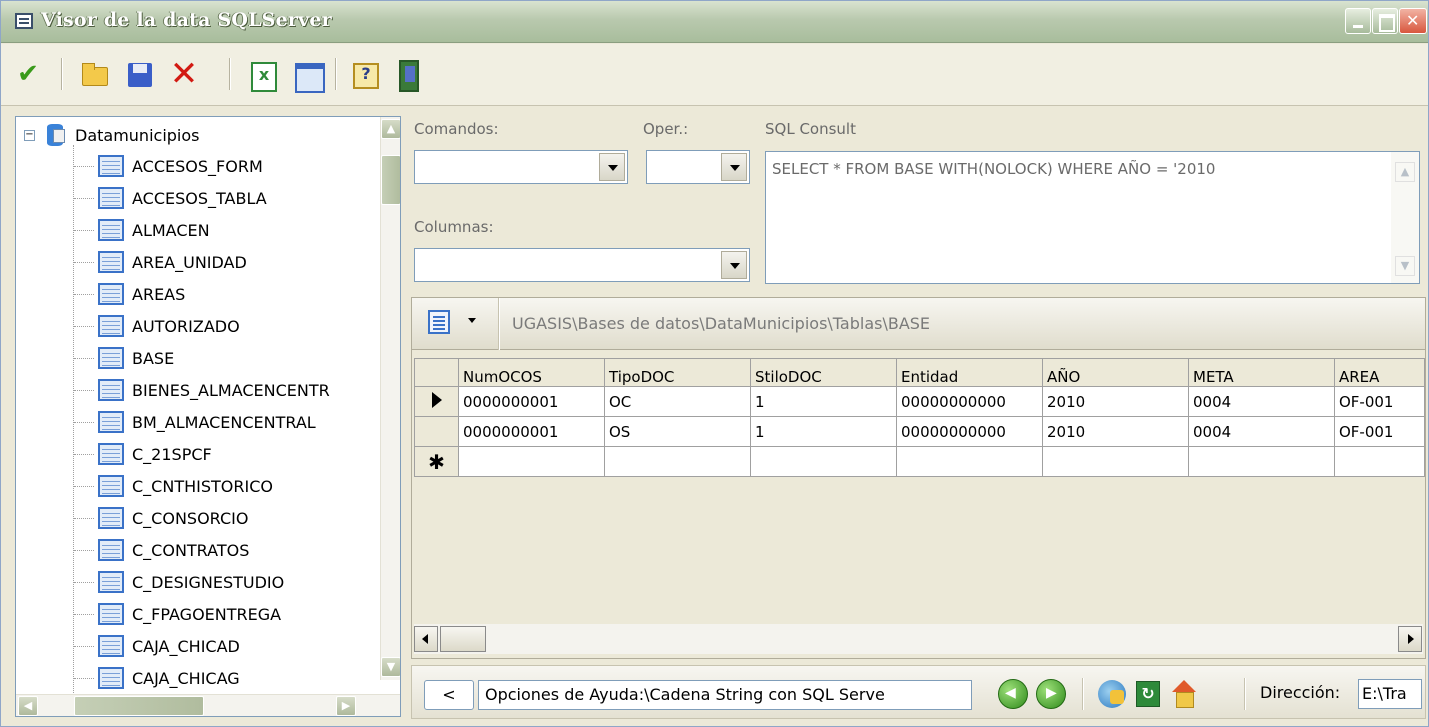  What do you see at coordinates (521, 167) in the screenshot?
I see `comandos-combo` at bounding box center [521, 167].